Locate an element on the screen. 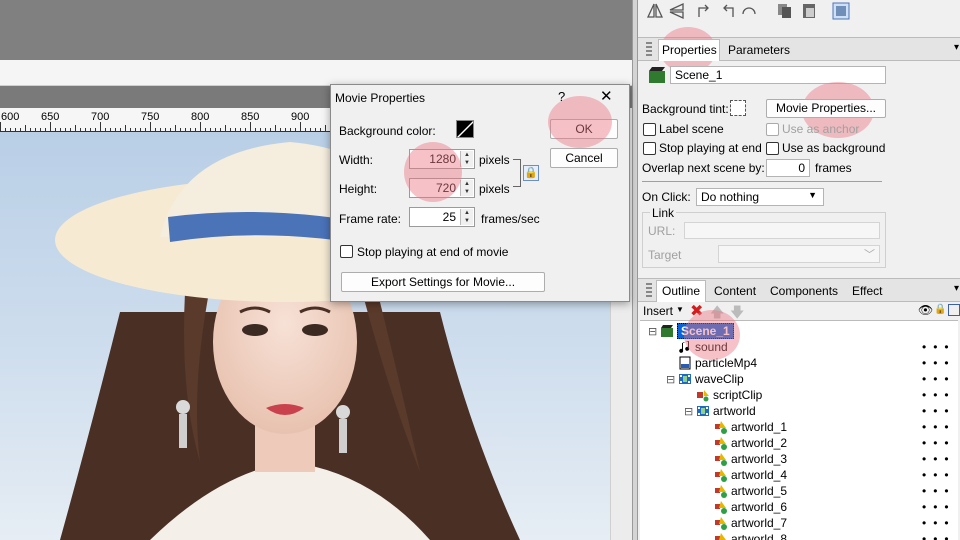 This screenshot has height=540, width=960. flip-vertical-icon is located at coordinates (677, 11).